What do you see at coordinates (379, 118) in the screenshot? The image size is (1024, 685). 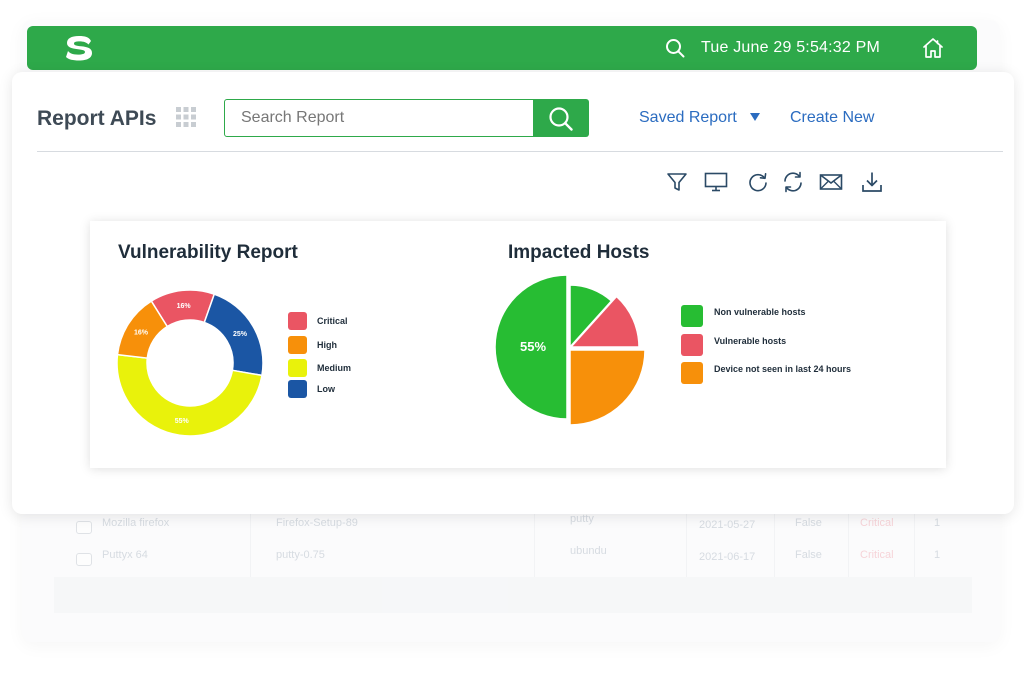 I see `search-report-input` at bounding box center [379, 118].